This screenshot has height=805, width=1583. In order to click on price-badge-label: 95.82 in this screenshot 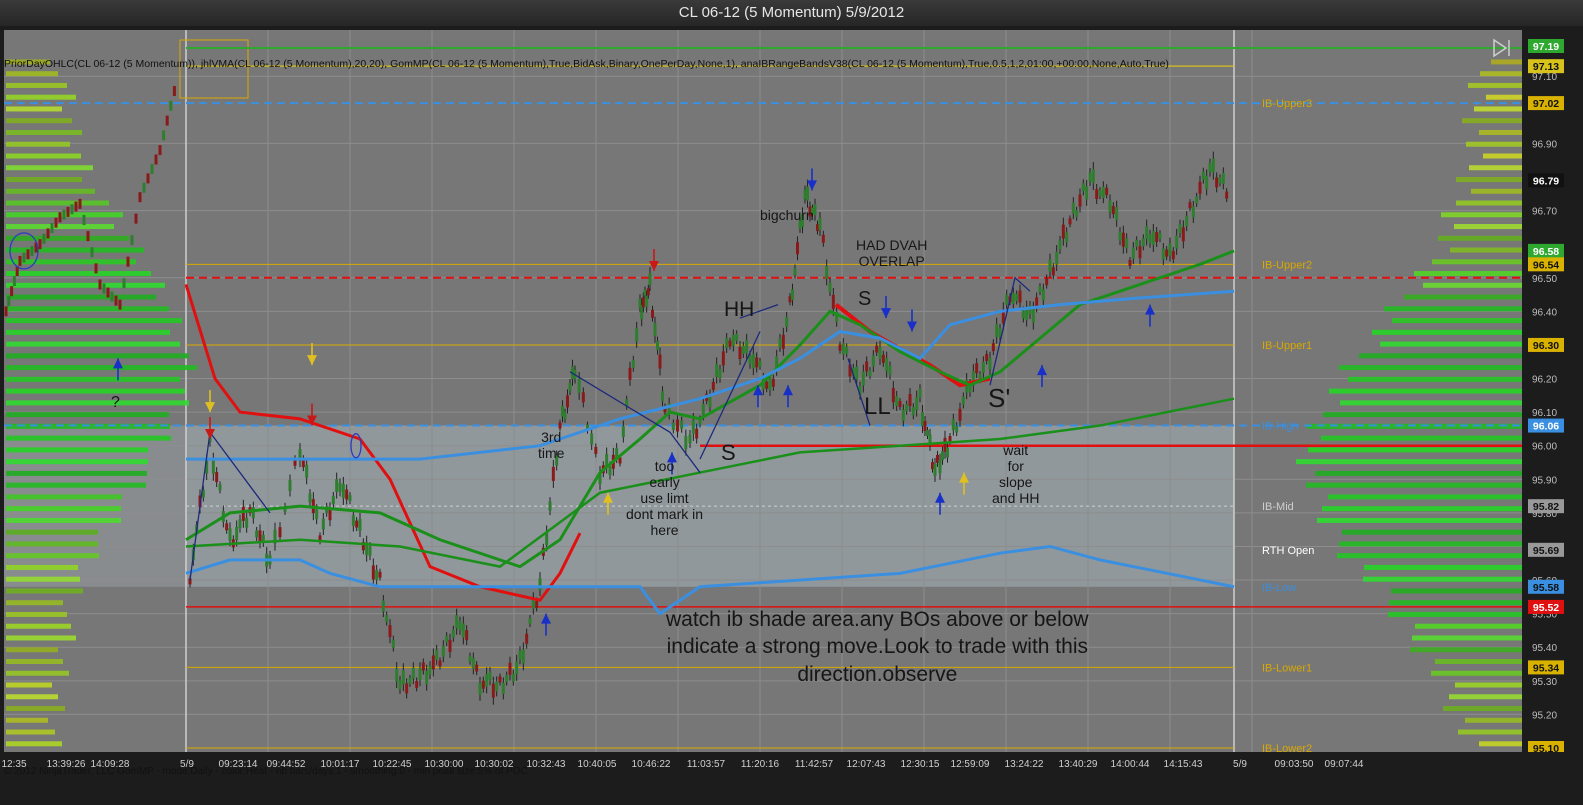, I will do `click(1546, 507)`.